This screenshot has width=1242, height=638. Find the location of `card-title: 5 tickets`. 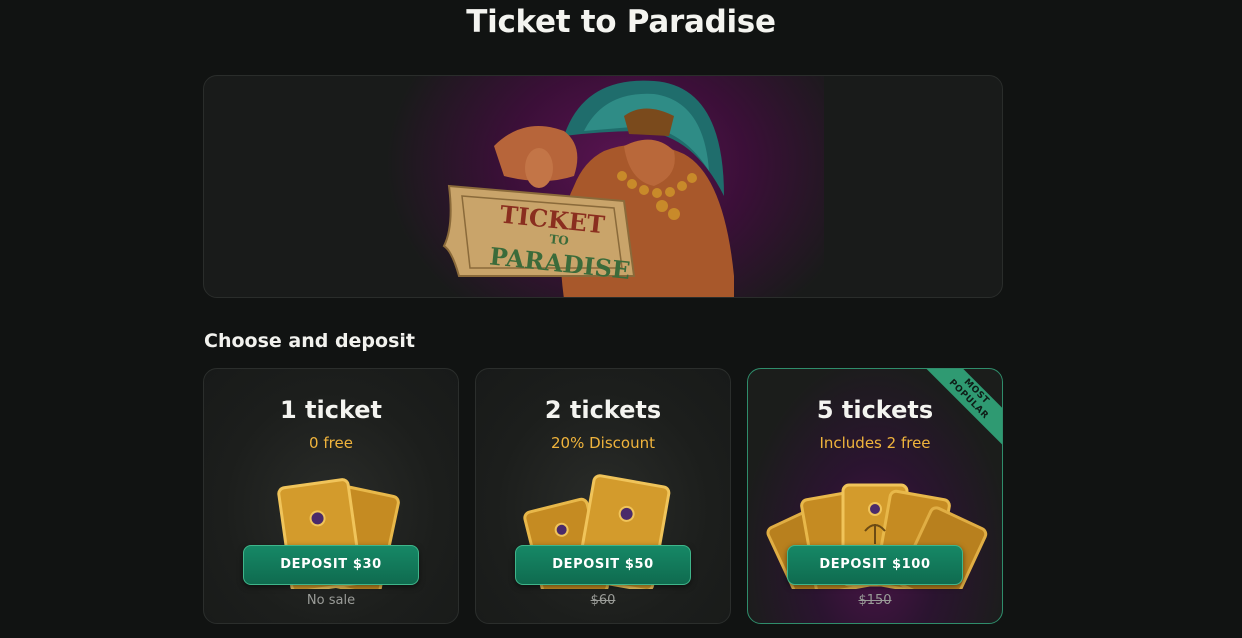

card-title: 5 tickets is located at coordinates (875, 410).